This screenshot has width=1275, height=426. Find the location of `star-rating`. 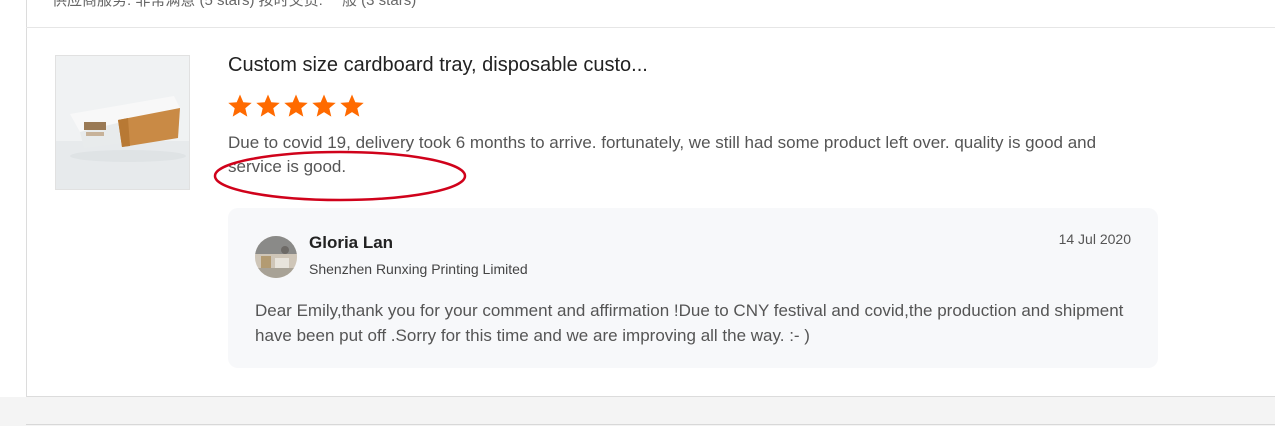

star-rating is located at coordinates (296, 106).